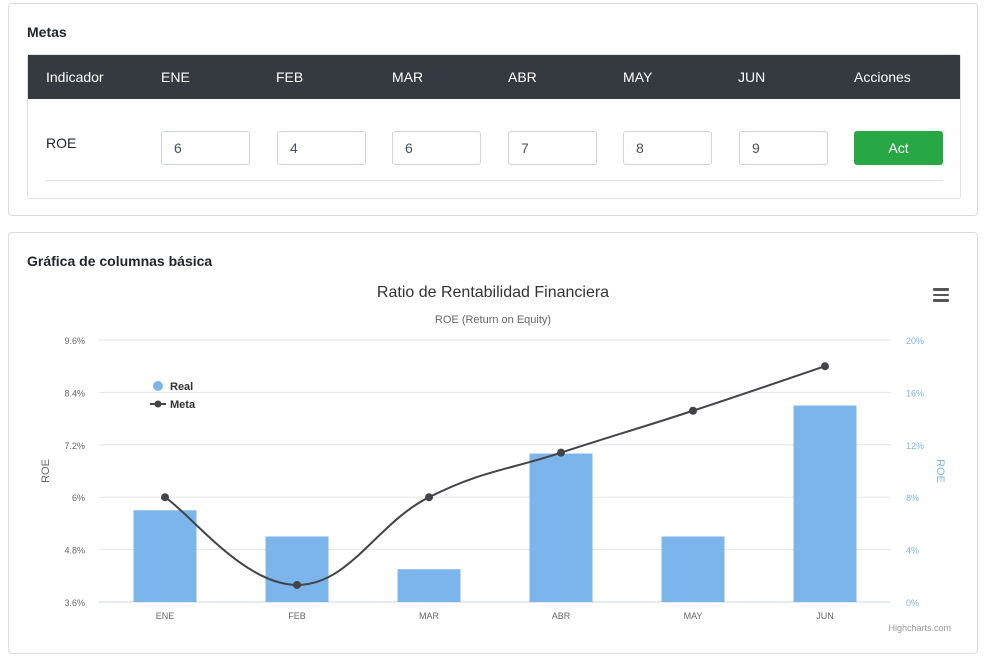 This screenshot has height=666, width=990. Describe the element at coordinates (915, 393) in the screenshot. I see `y-tick-right: 16%` at that location.